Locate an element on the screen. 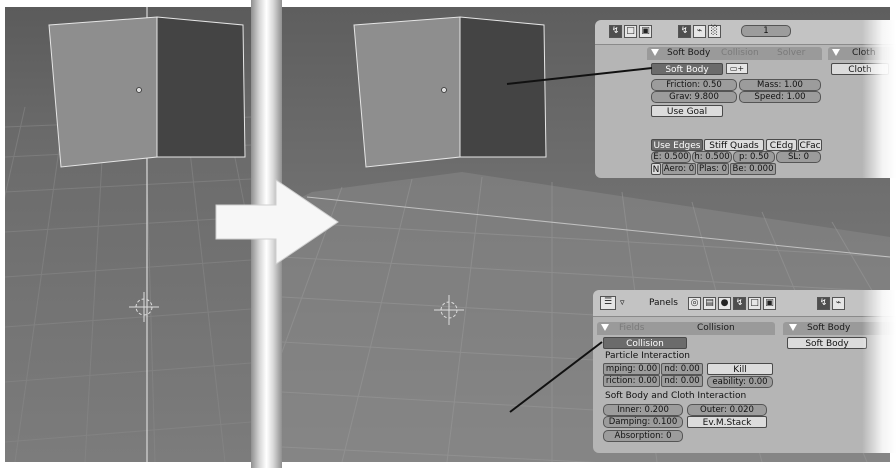 The height and width of the screenshot is (468, 896). script-context-icon: ▤ is located at coordinates (709, 303).